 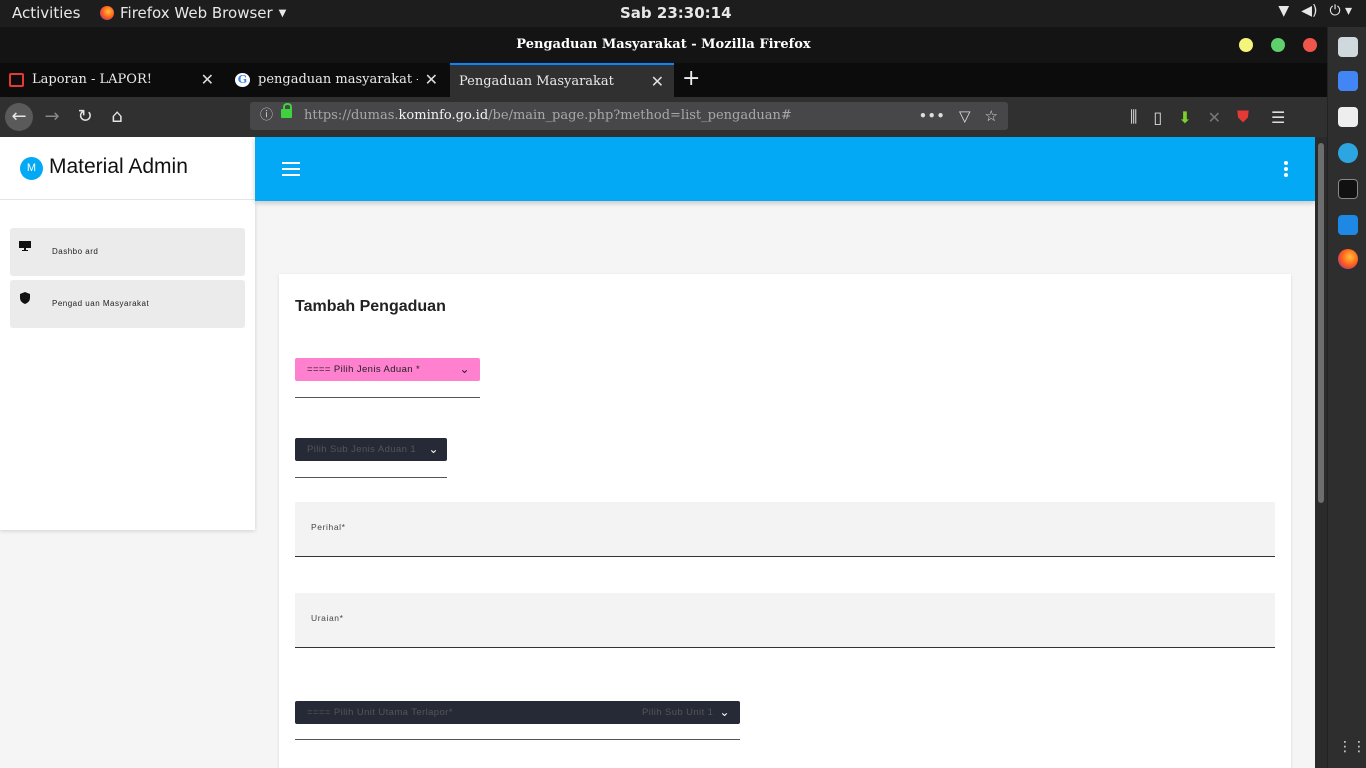 What do you see at coordinates (1284, 11) in the screenshot?
I see `wifi-icon: ▼` at bounding box center [1284, 11].